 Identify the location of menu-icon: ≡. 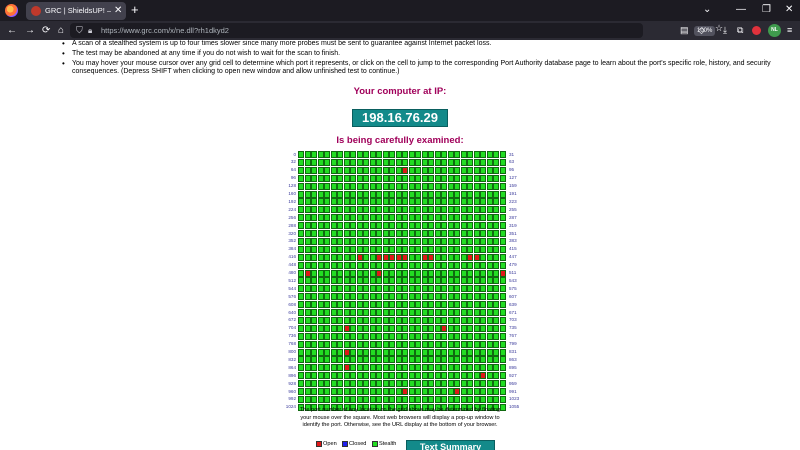
(789, 30).